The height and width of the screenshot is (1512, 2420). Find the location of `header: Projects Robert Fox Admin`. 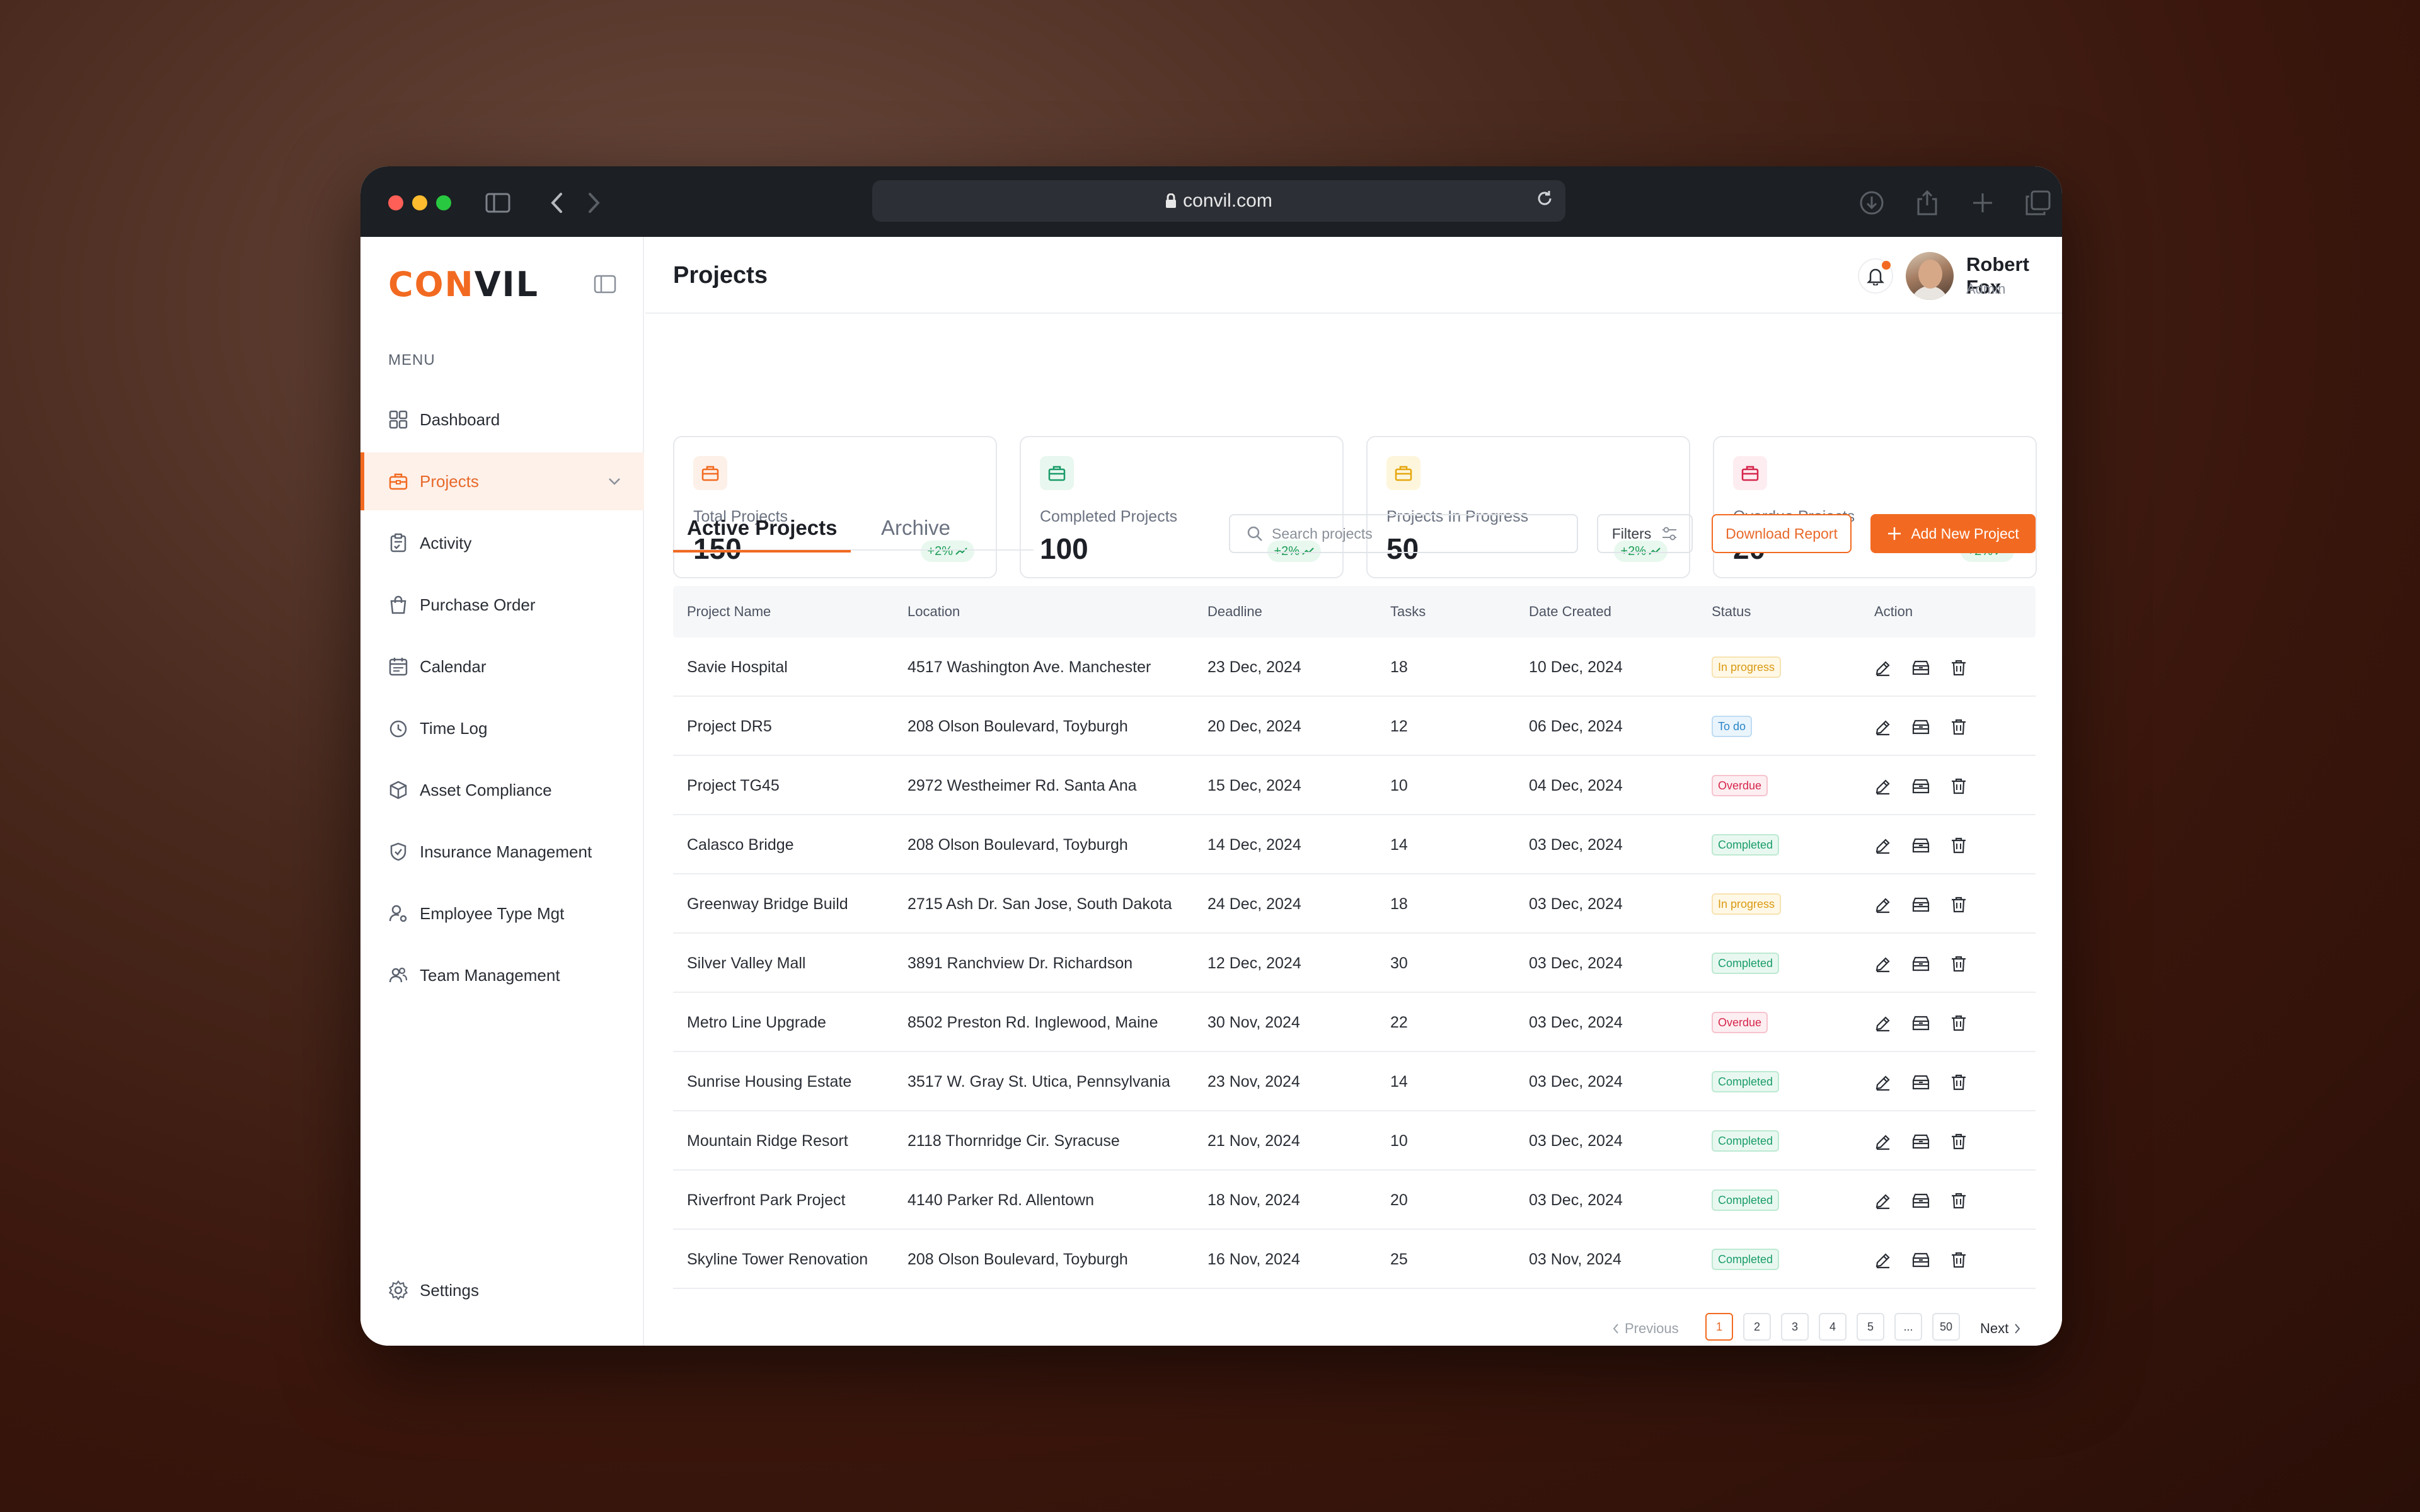

header: Projects Robert Fox Admin is located at coordinates (1354, 275).